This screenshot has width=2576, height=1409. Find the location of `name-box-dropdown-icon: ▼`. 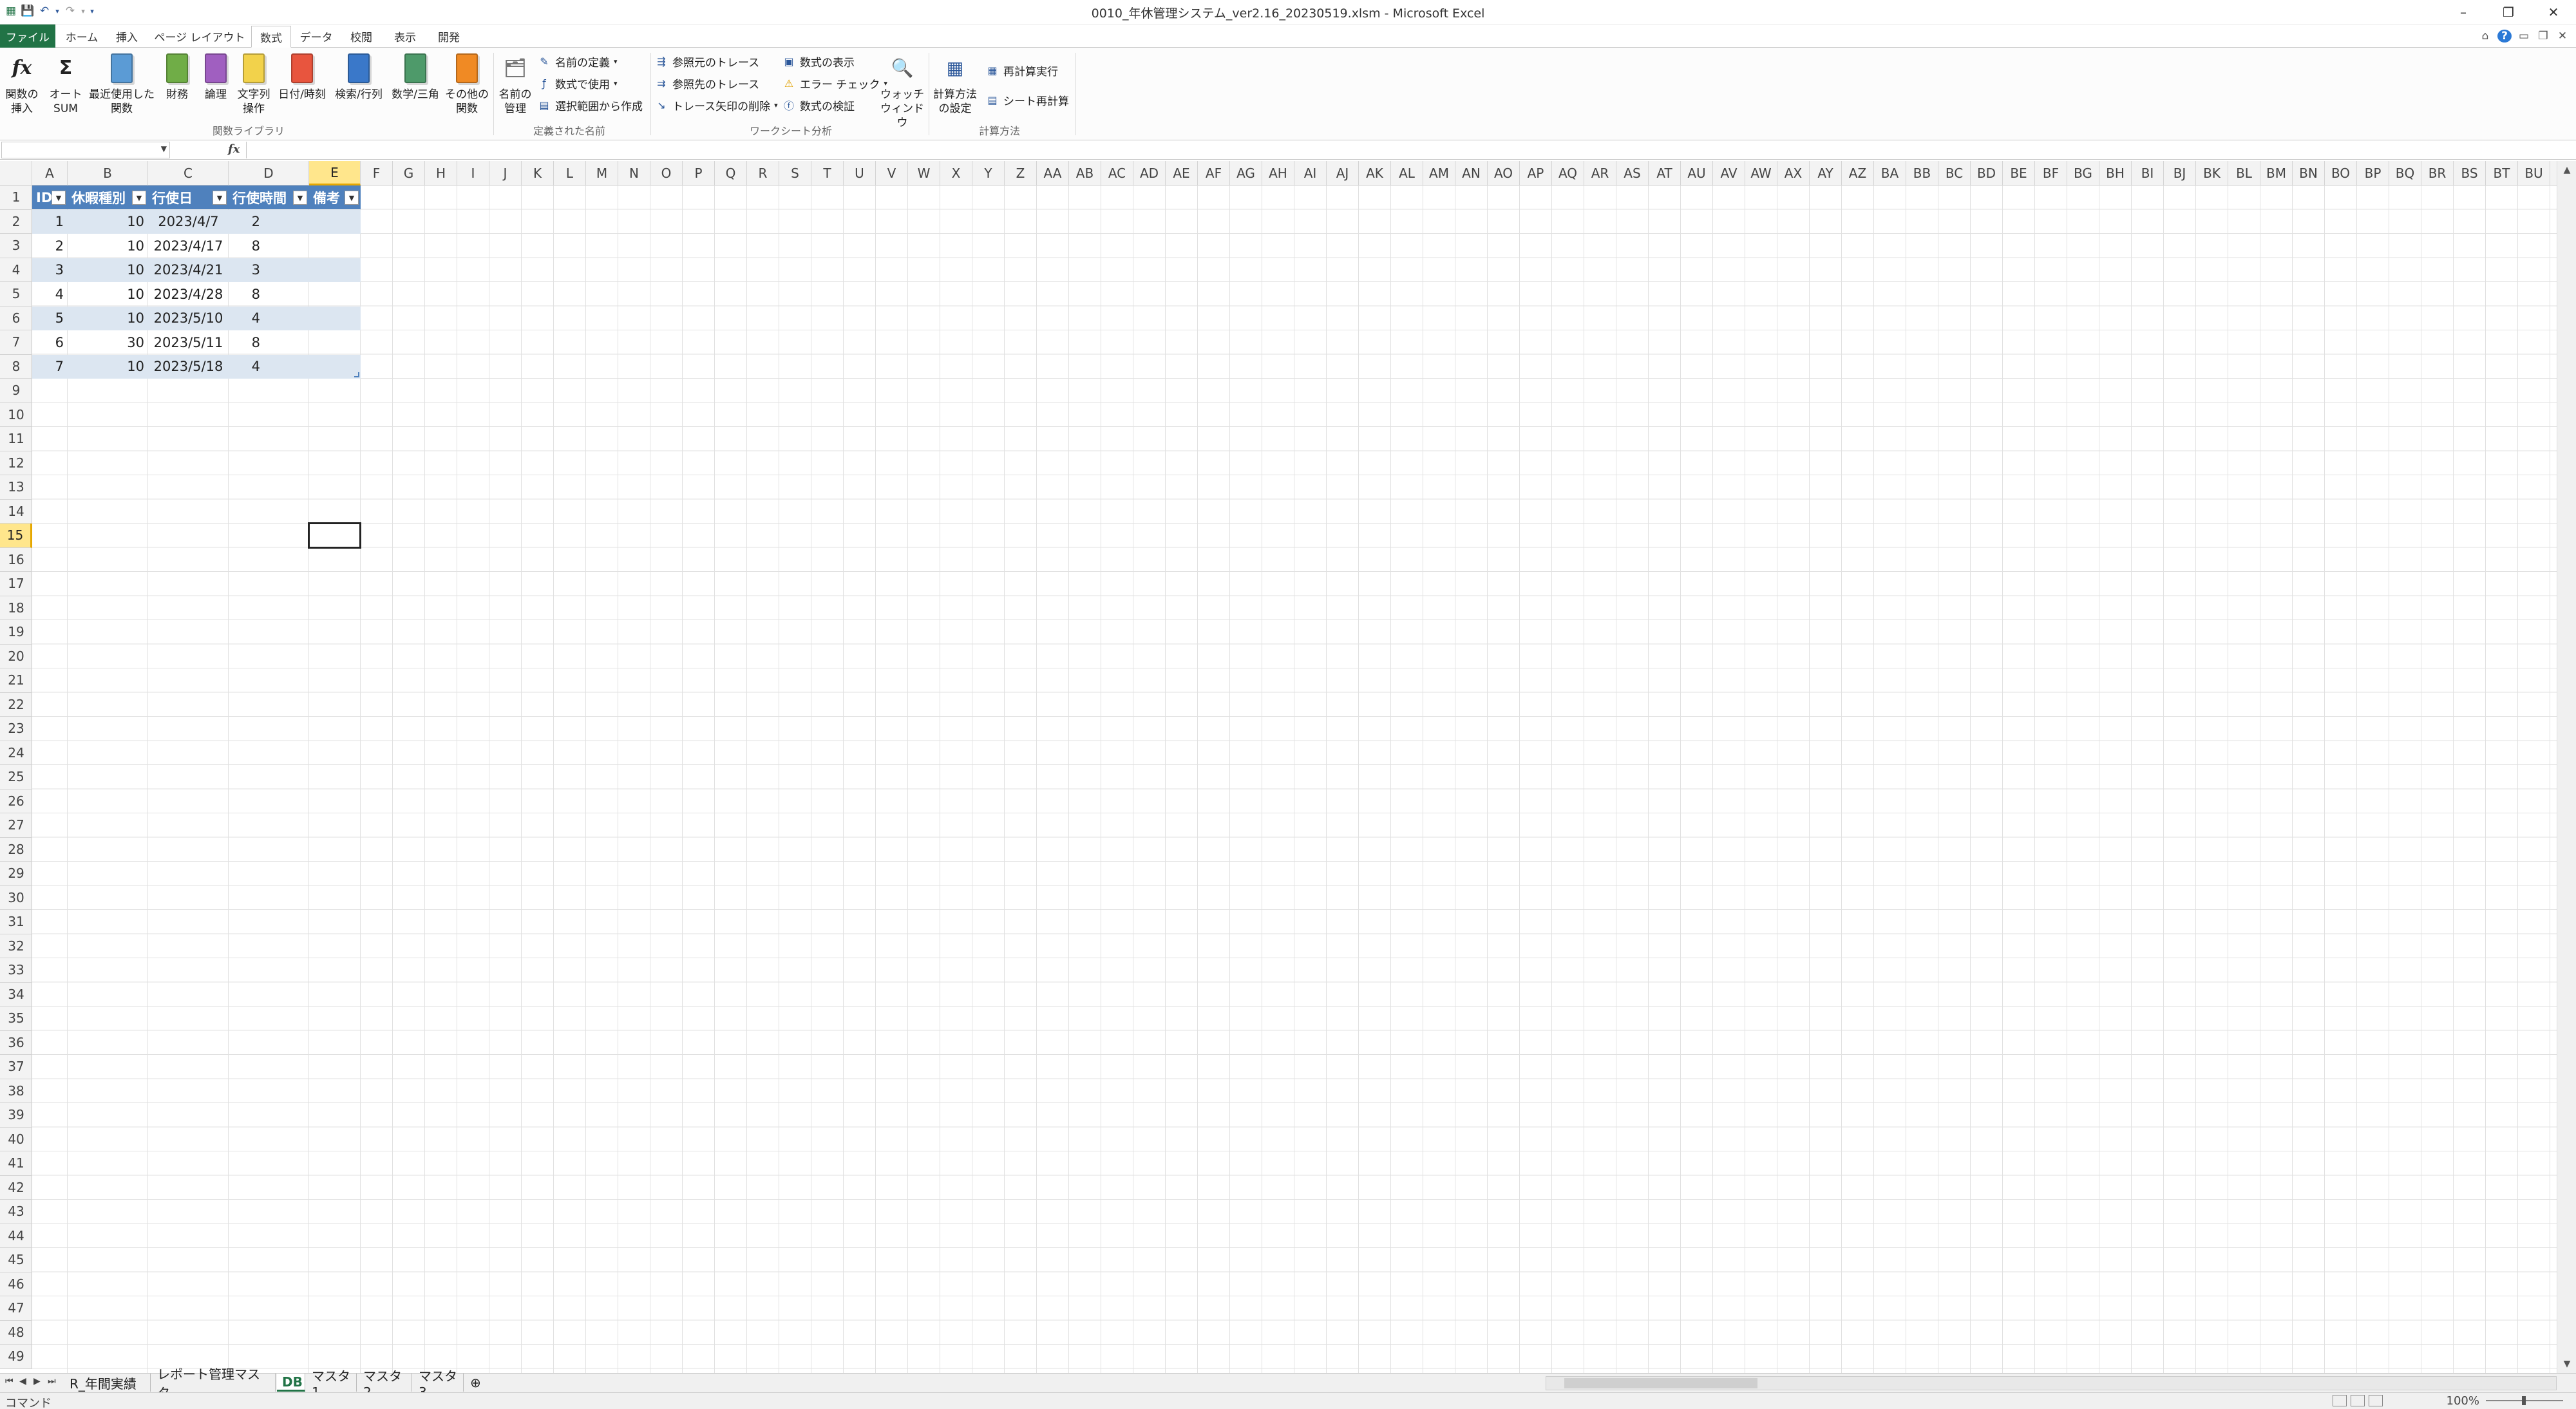

name-box-dropdown-icon: ▼ is located at coordinates (164, 148).